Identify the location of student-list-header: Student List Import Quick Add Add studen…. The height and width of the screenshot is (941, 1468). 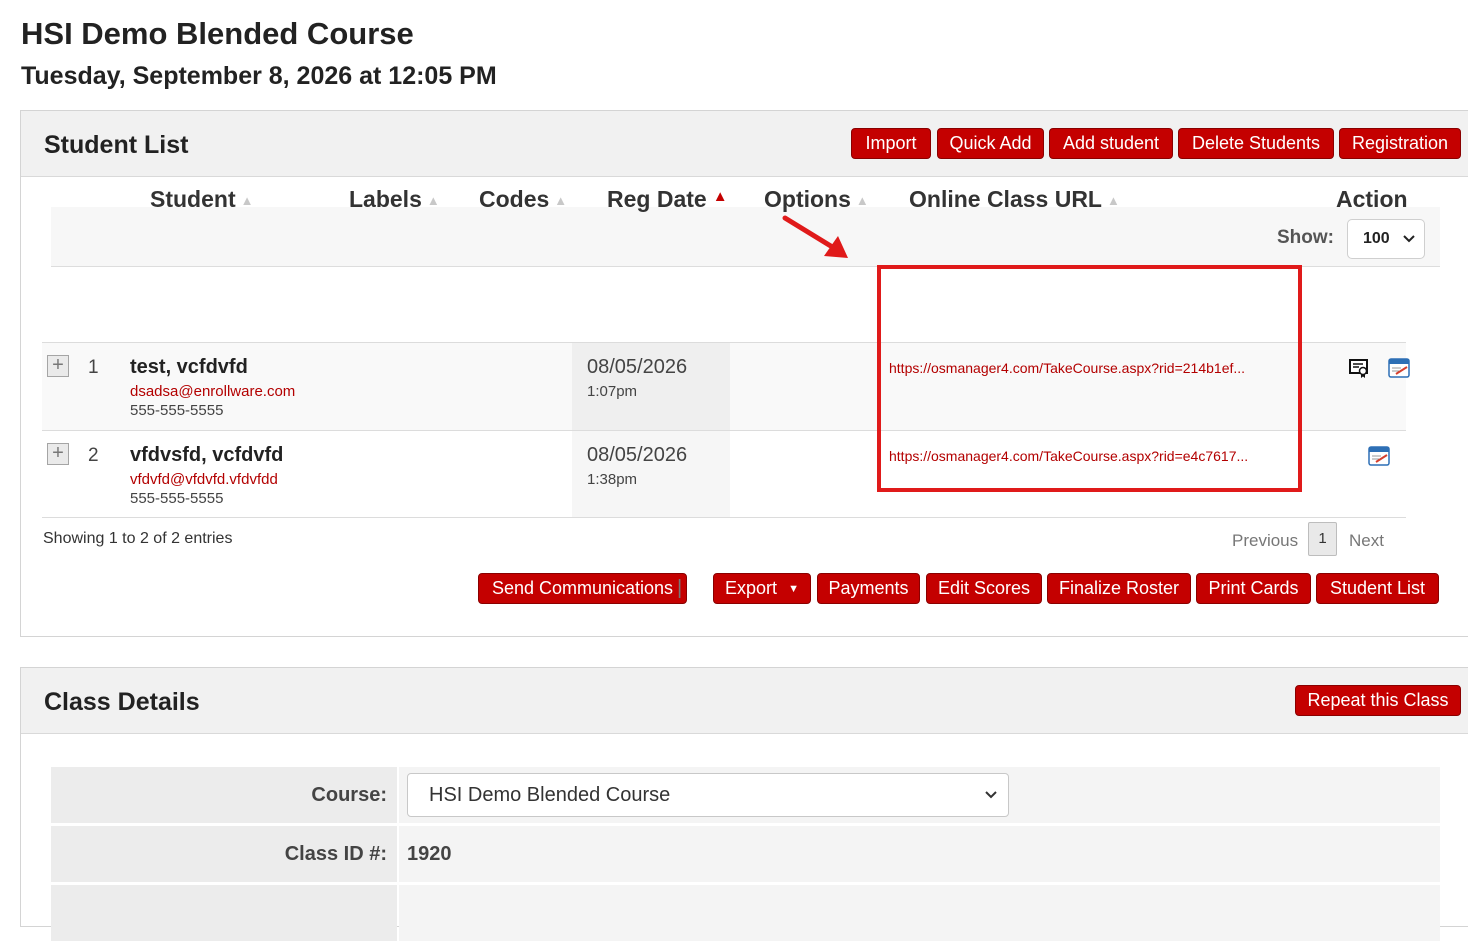
(744, 144).